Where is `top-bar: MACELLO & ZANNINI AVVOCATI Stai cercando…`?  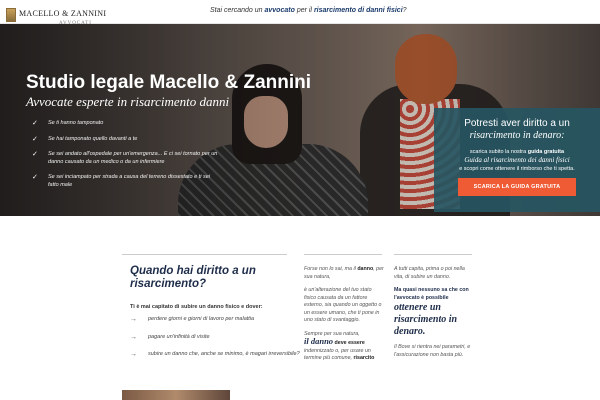 top-bar: MACELLO & ZANNINI AVVOCATI Stai cercando… is located at coordinates (300, 13).